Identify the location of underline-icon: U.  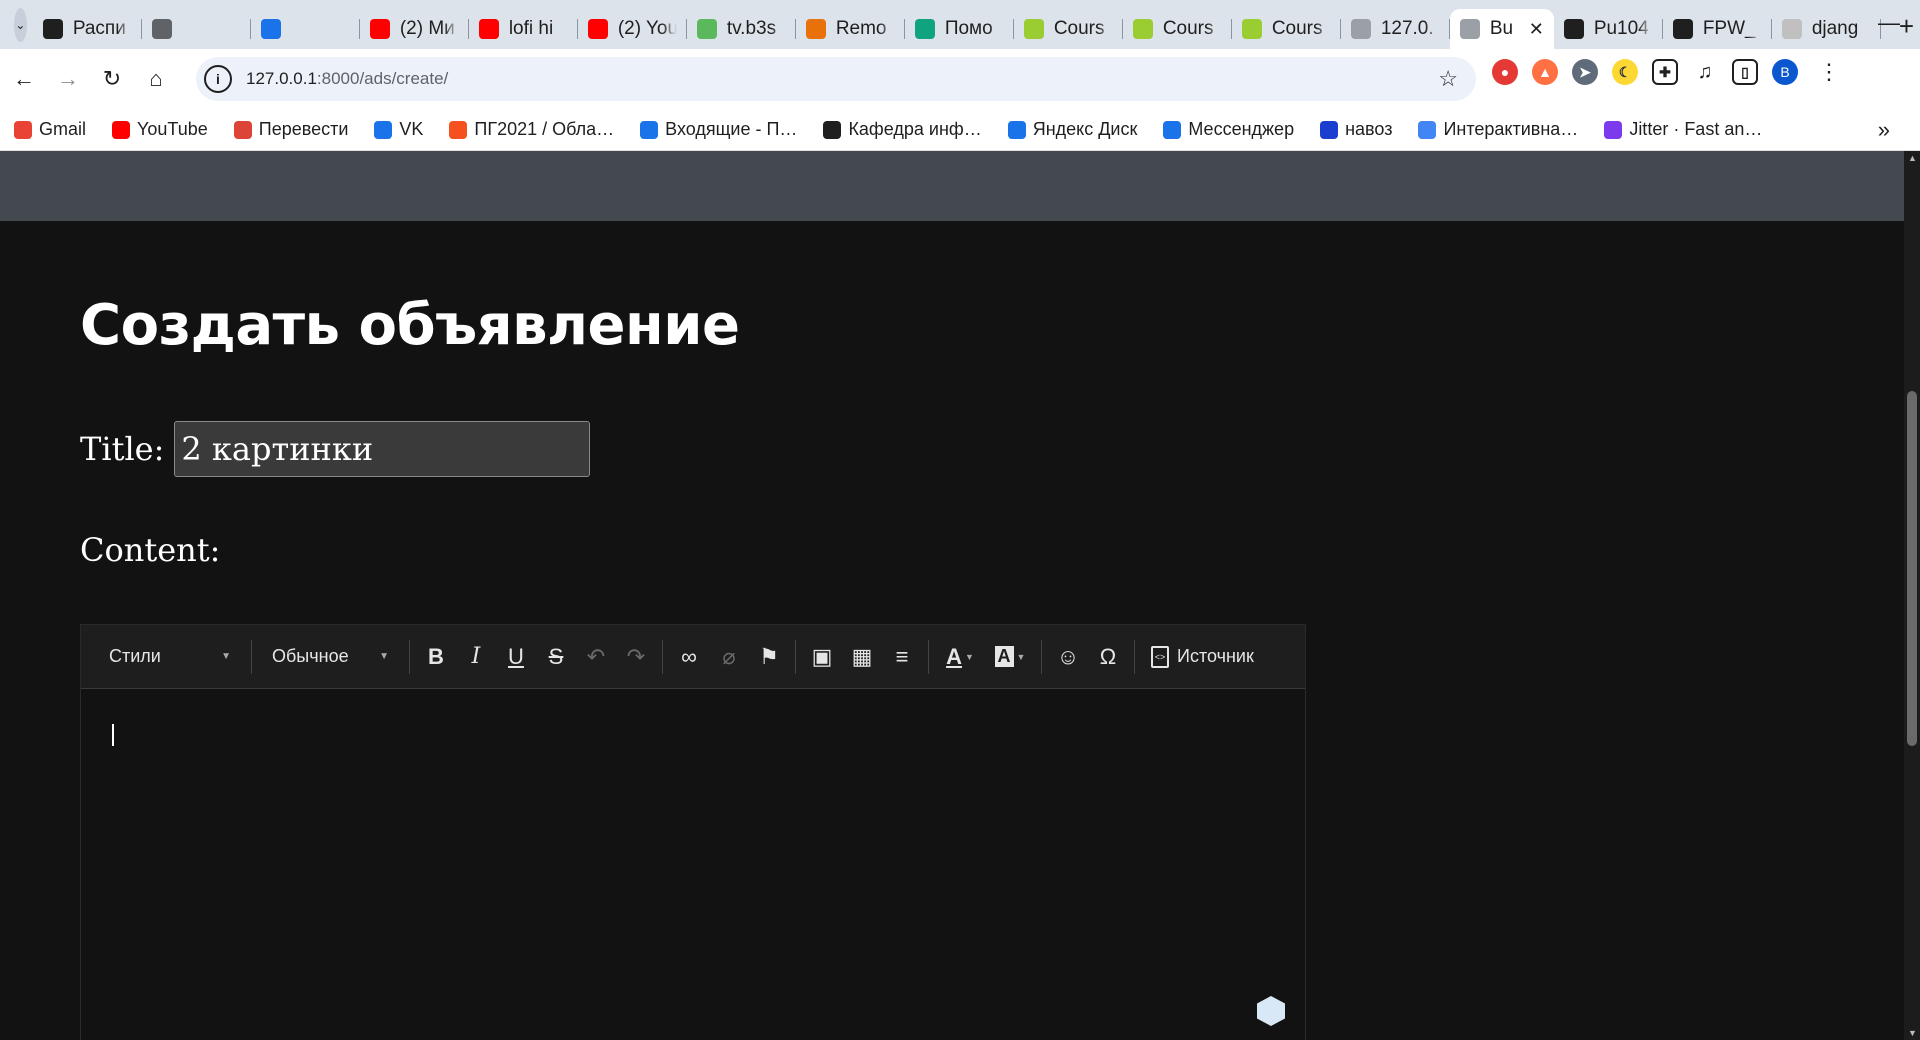
(516, 657).